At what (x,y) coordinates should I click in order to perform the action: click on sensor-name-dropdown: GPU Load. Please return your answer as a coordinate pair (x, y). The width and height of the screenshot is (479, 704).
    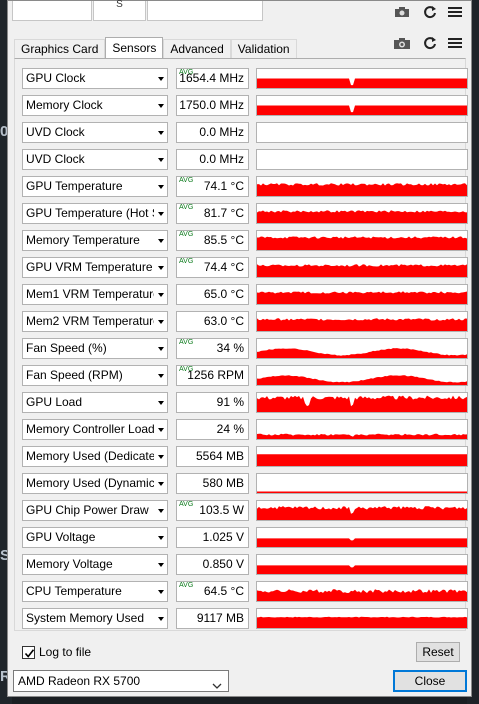
    Looking at the image, I should click on (95, 402).